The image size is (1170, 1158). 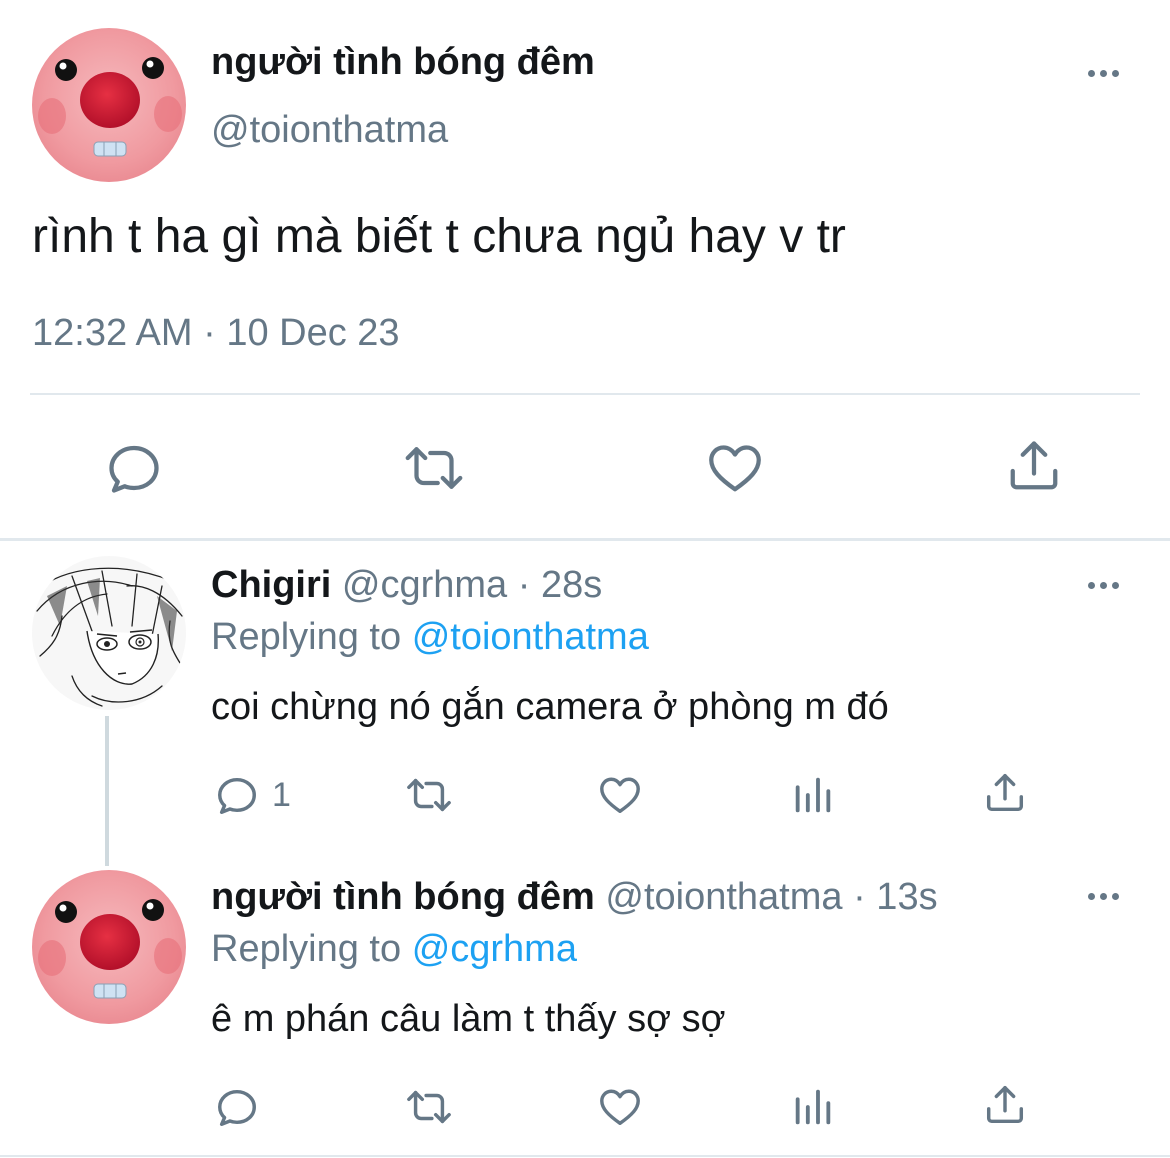 What do you see at coordinates (216, 333) in the screenshot?
I see `timestamp: 12:32 AM · 10 Dec 23` at bounding box center [216, 333].